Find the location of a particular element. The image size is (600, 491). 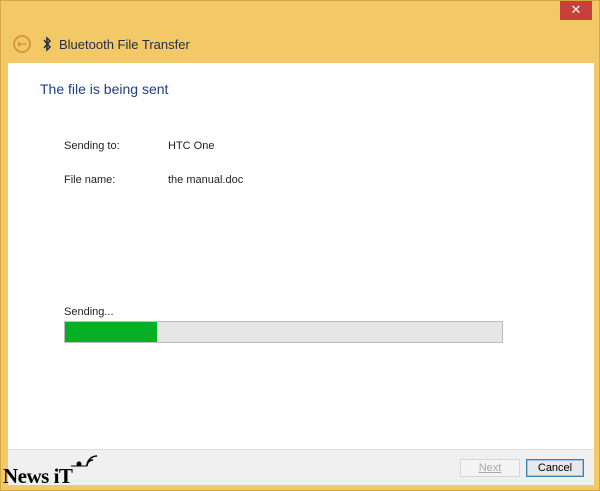

close-icon: ✕ is located at coordinates (576, 10).